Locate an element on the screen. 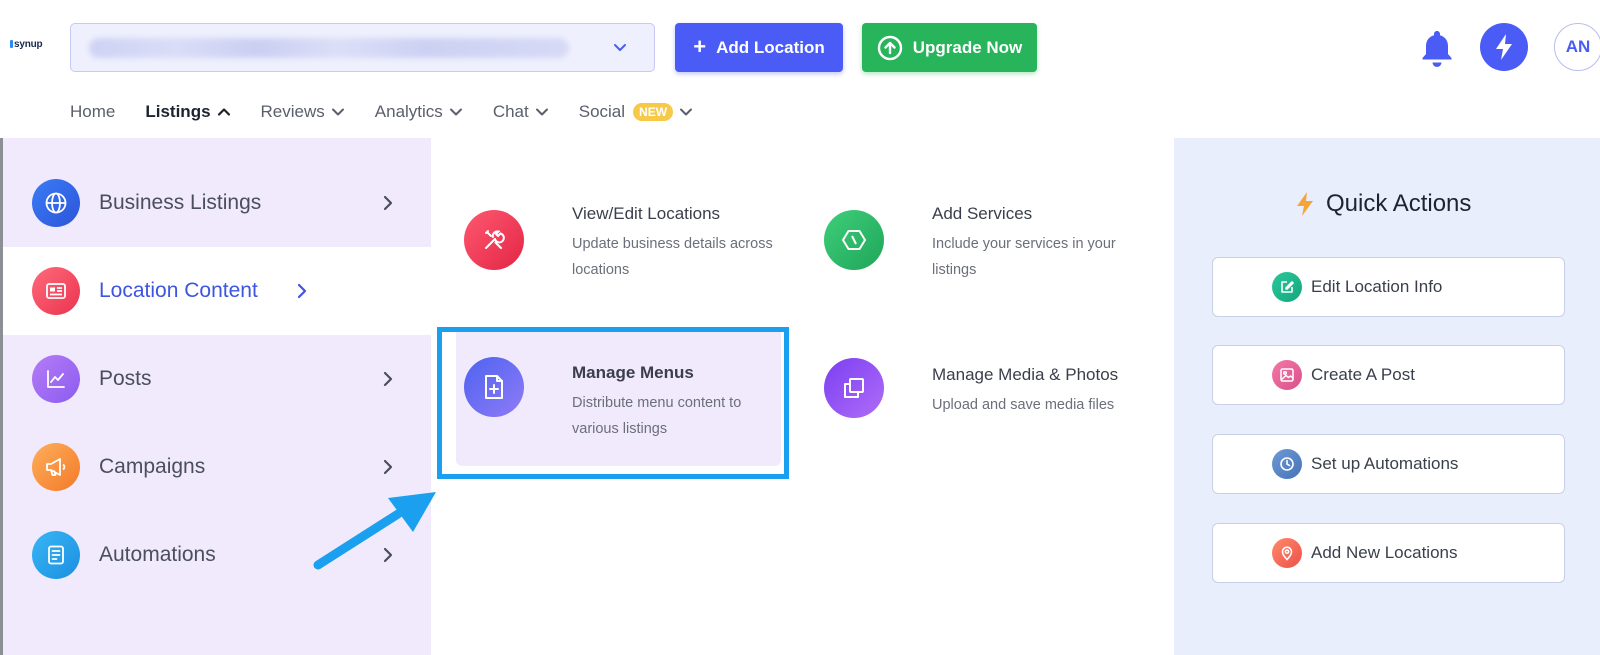  nav-chat: Chat is located at coordinates (521, 112).